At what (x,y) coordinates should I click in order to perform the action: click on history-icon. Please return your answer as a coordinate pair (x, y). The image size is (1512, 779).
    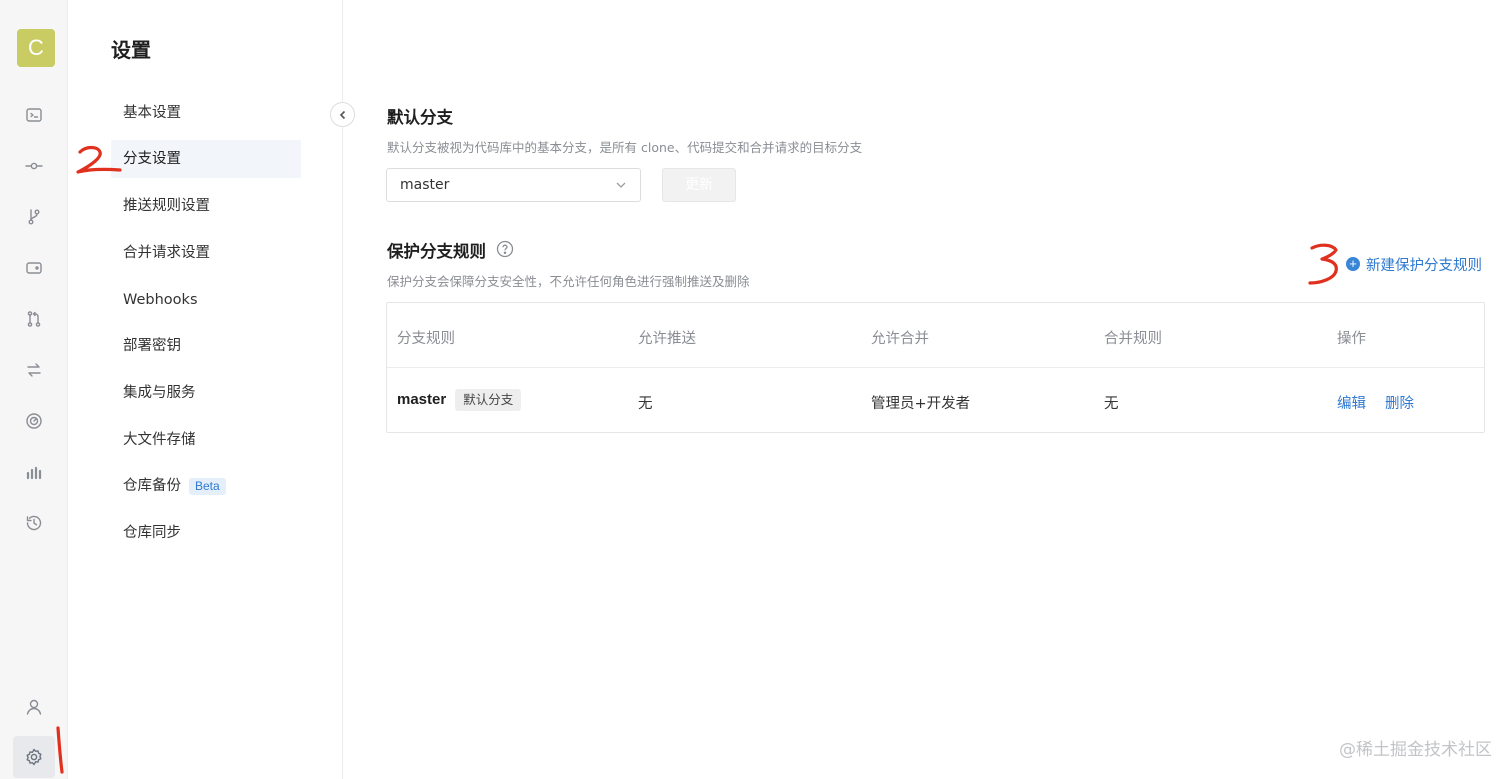
    Looking at the image, I should click on (34, 523).